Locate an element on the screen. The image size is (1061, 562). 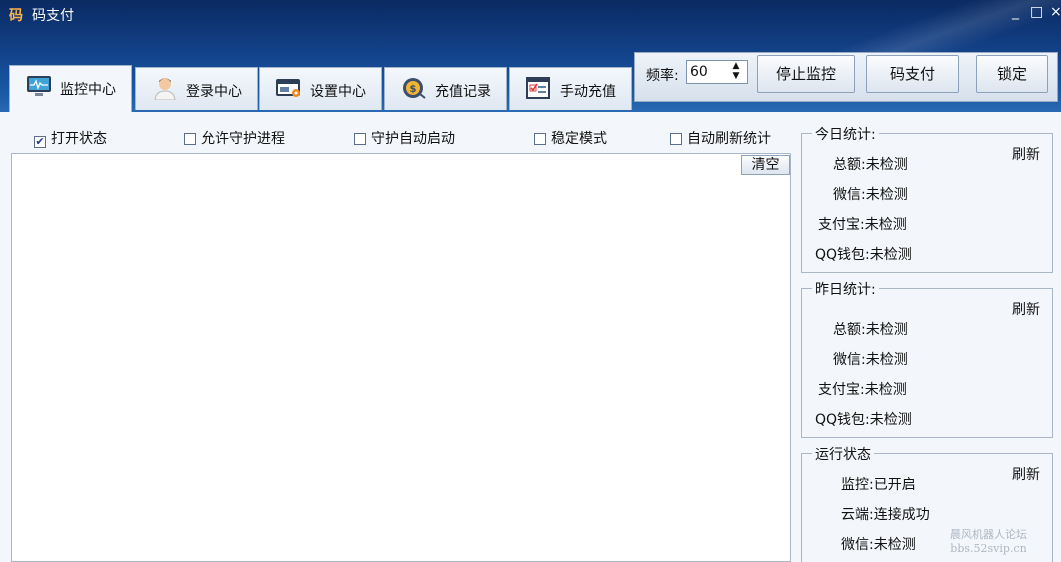
tab-label: 登录中心 is located at coordinates (214, 92).